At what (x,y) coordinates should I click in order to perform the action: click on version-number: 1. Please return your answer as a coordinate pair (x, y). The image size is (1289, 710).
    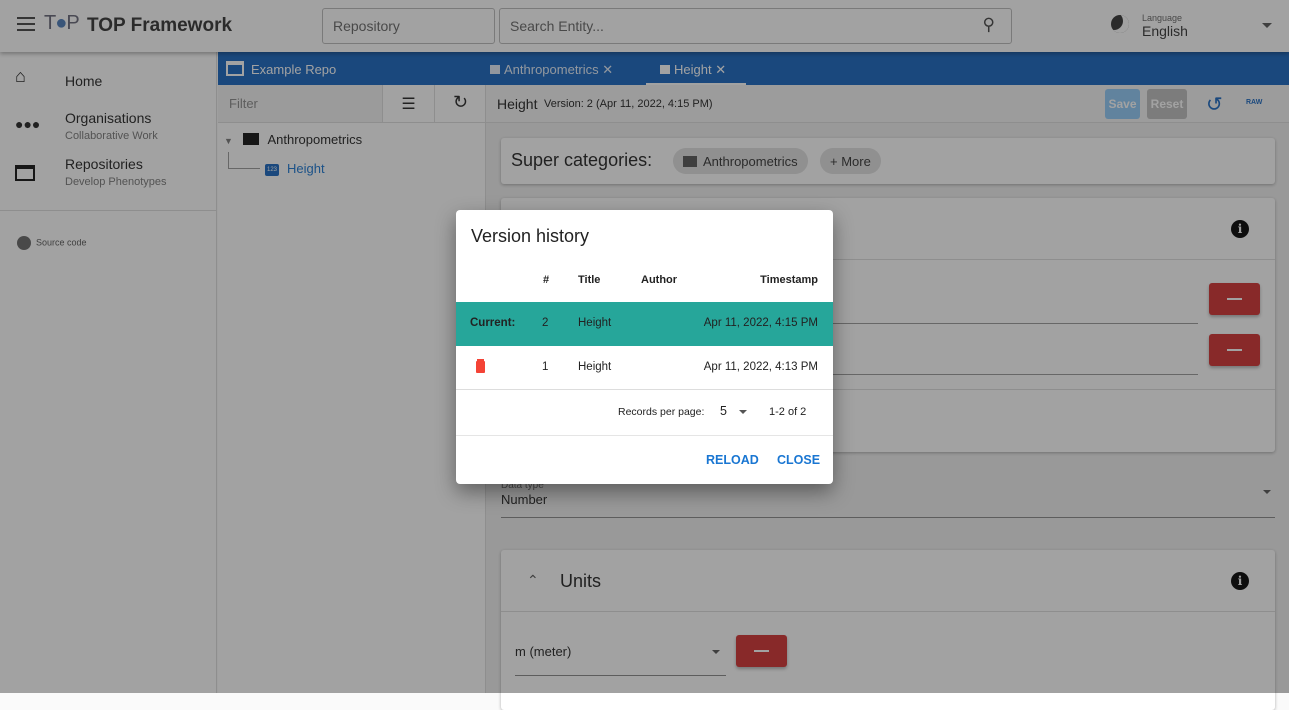
    Looking at the image, I should click on (545, 367).